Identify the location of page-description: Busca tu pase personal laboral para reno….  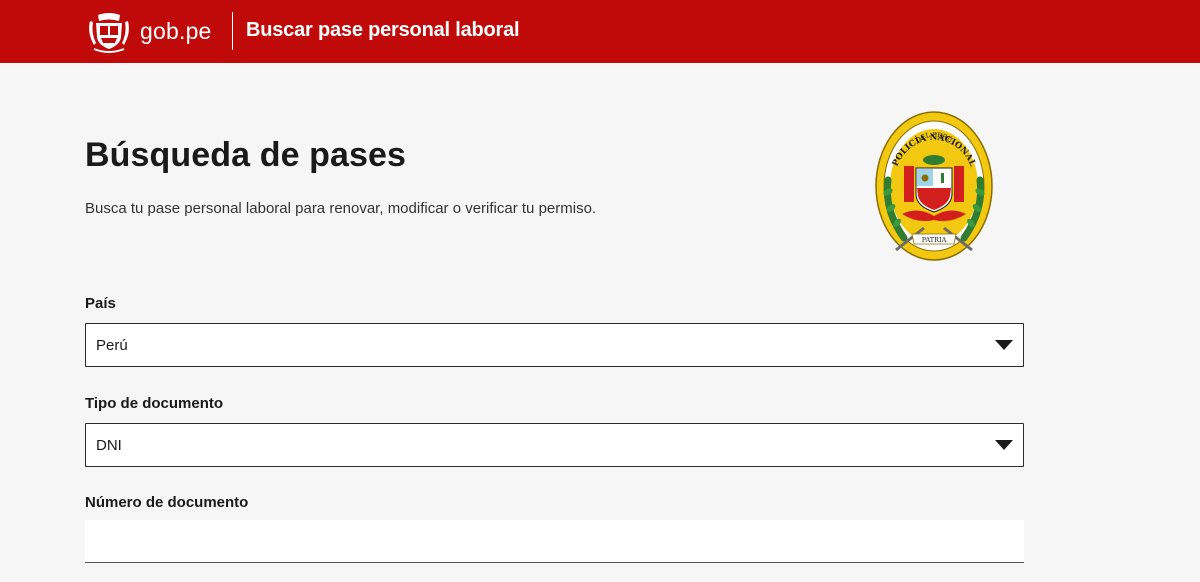
(341, 208).